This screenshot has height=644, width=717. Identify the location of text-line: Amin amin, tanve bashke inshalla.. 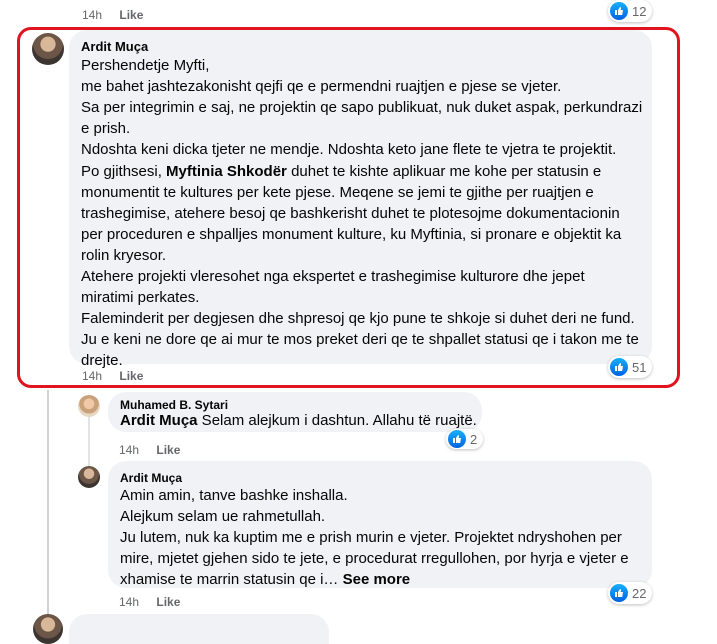
(234, 495).